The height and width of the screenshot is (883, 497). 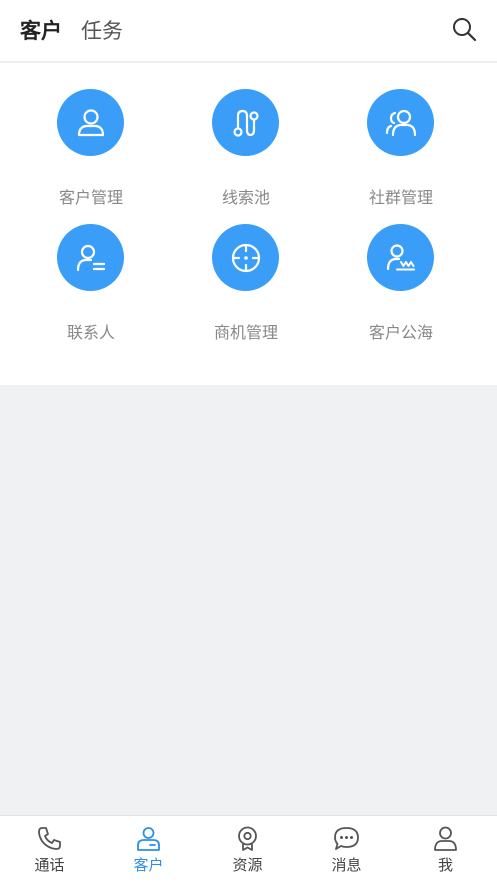 I want to click on phone-icon, so click(x=49, y=838).